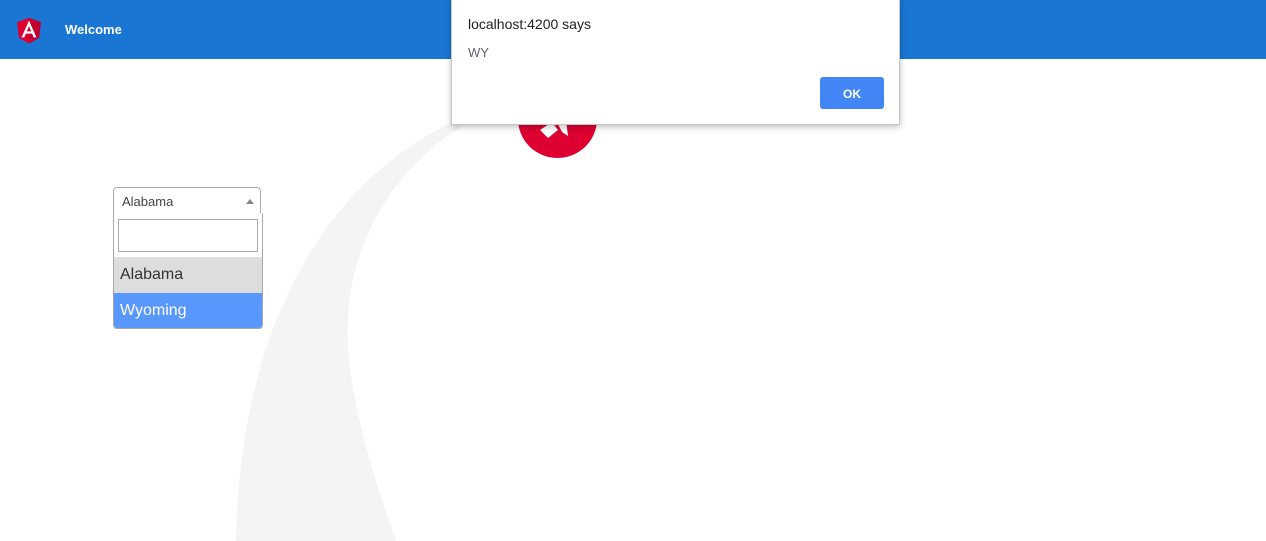  I want to click on alert-title: localhost:4200 says, so click(529, 24).